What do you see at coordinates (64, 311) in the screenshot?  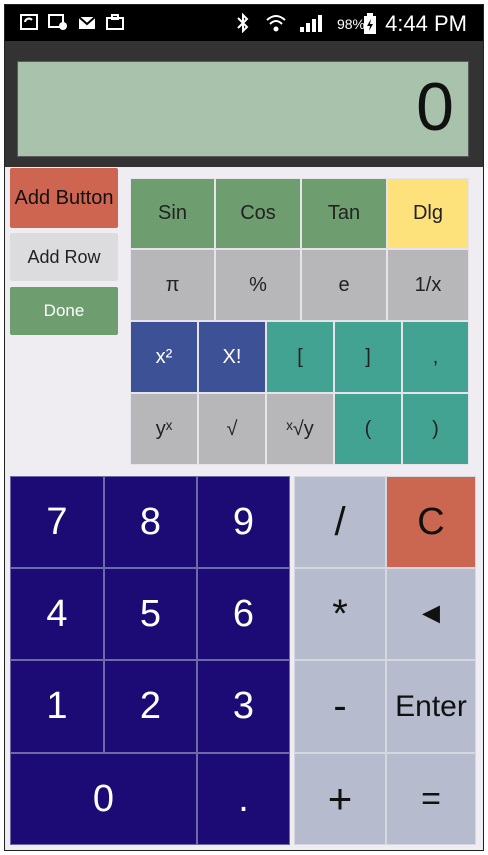 I see `done-button: Done` at bounding box center [64, 311].